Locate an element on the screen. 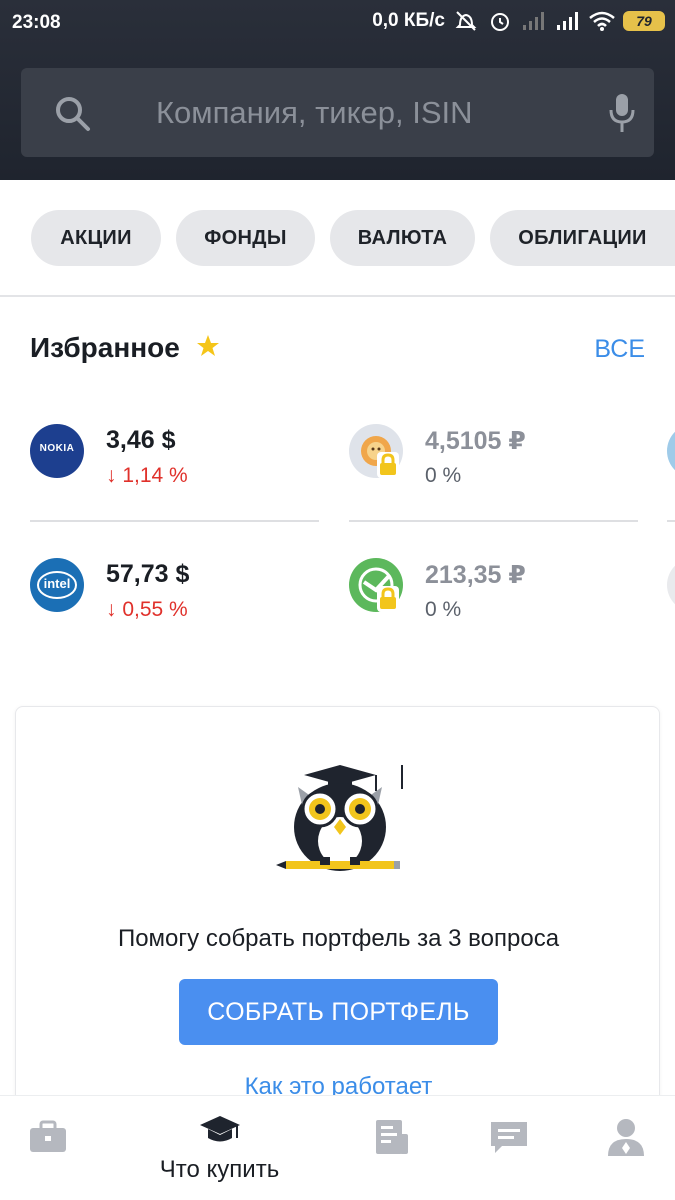 The height and width of the screenshot is (1200, 675). graduation-cap-icon is located at coordinates (220, 1129).